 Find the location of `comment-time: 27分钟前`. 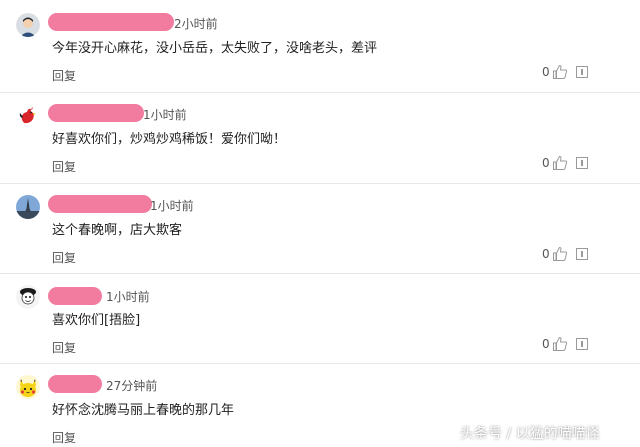

comment-time: 27分钟前 is located at coordinates (132, 386).